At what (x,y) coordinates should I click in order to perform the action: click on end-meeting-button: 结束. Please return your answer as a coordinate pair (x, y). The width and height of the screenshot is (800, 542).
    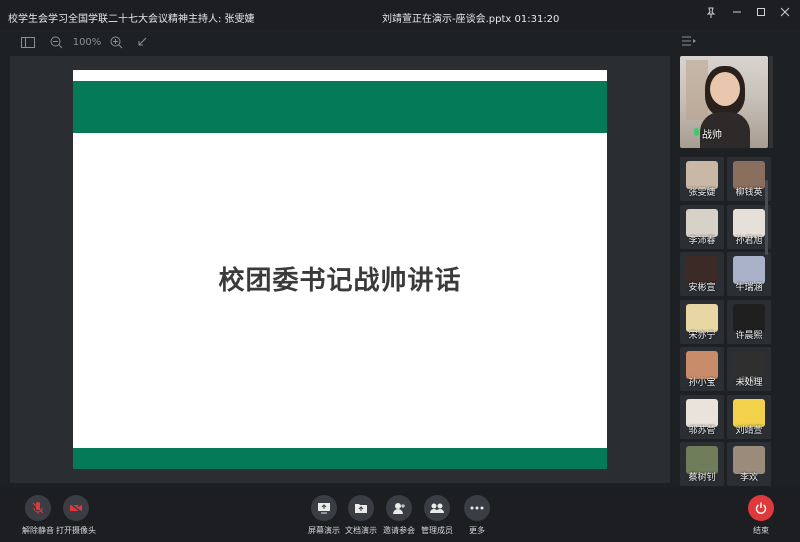
    Looking at the image, I should click on (761, 515).